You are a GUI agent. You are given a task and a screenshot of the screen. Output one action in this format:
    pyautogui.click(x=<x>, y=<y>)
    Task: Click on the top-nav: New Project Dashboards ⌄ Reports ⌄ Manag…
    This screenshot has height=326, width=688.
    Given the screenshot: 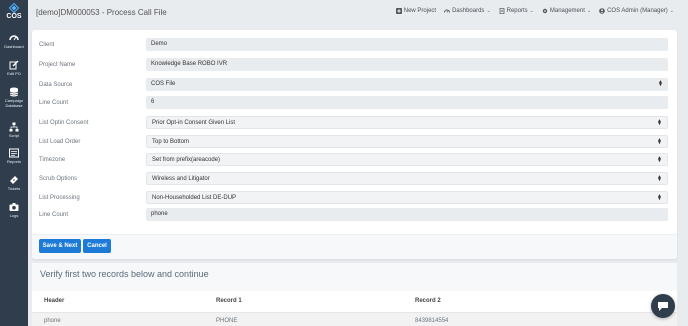 What is the action you would take?
    pyautogui.click(x=534, y=11)
    